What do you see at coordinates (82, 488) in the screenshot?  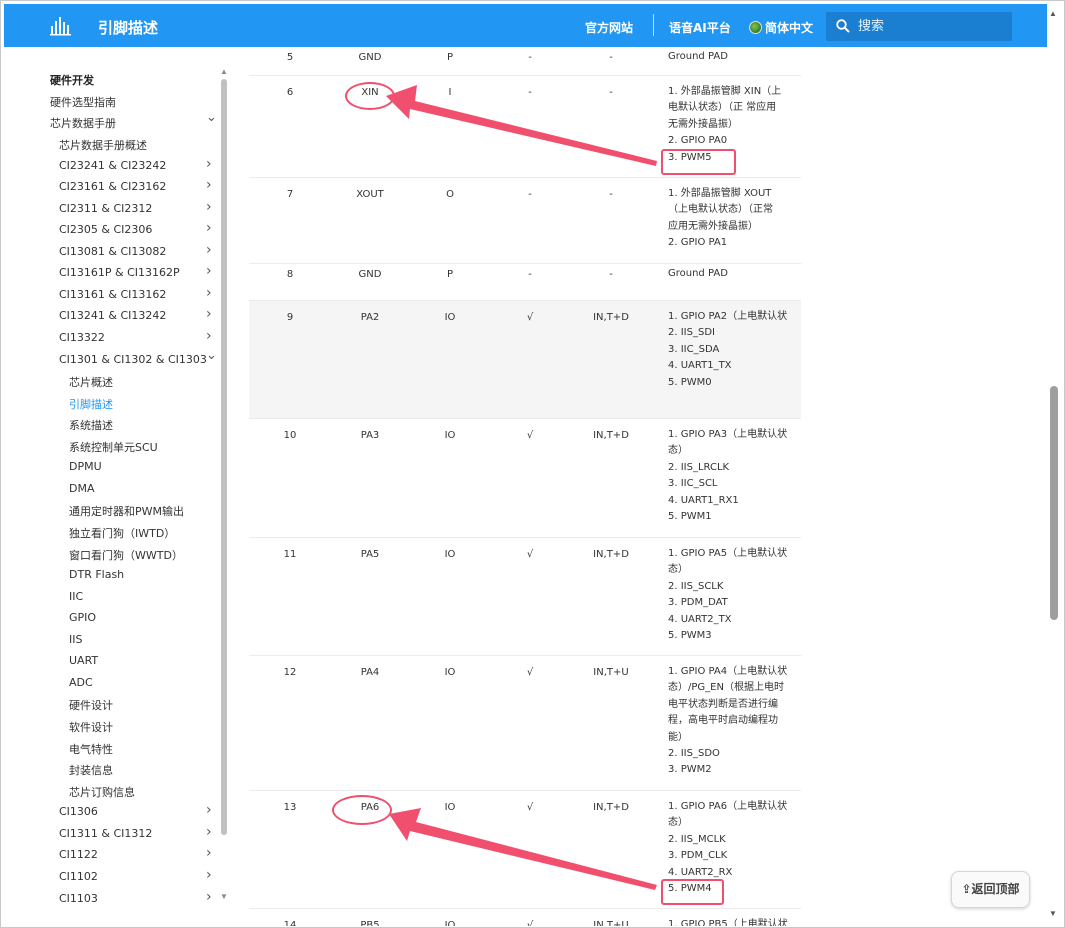 I see `sidebar-item: DMA` at bounding box center [82, 488].